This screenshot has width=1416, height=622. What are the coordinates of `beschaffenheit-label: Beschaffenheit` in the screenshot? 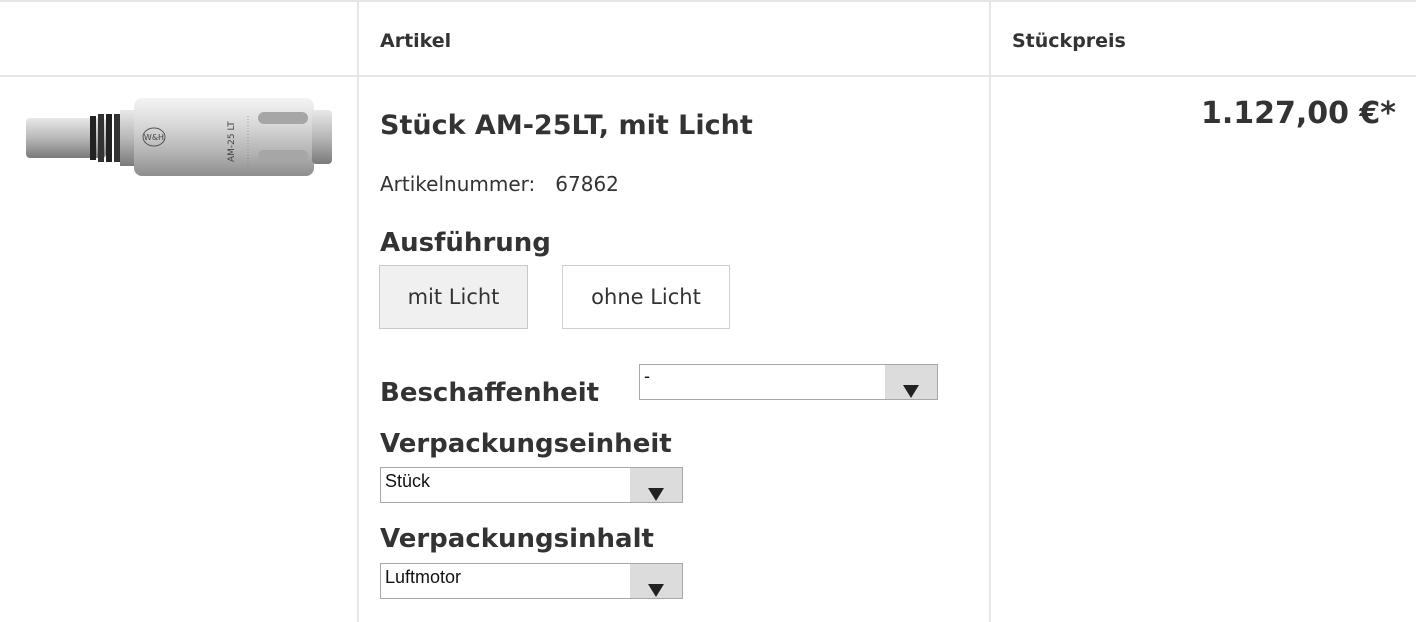 It's located at (490, 393).